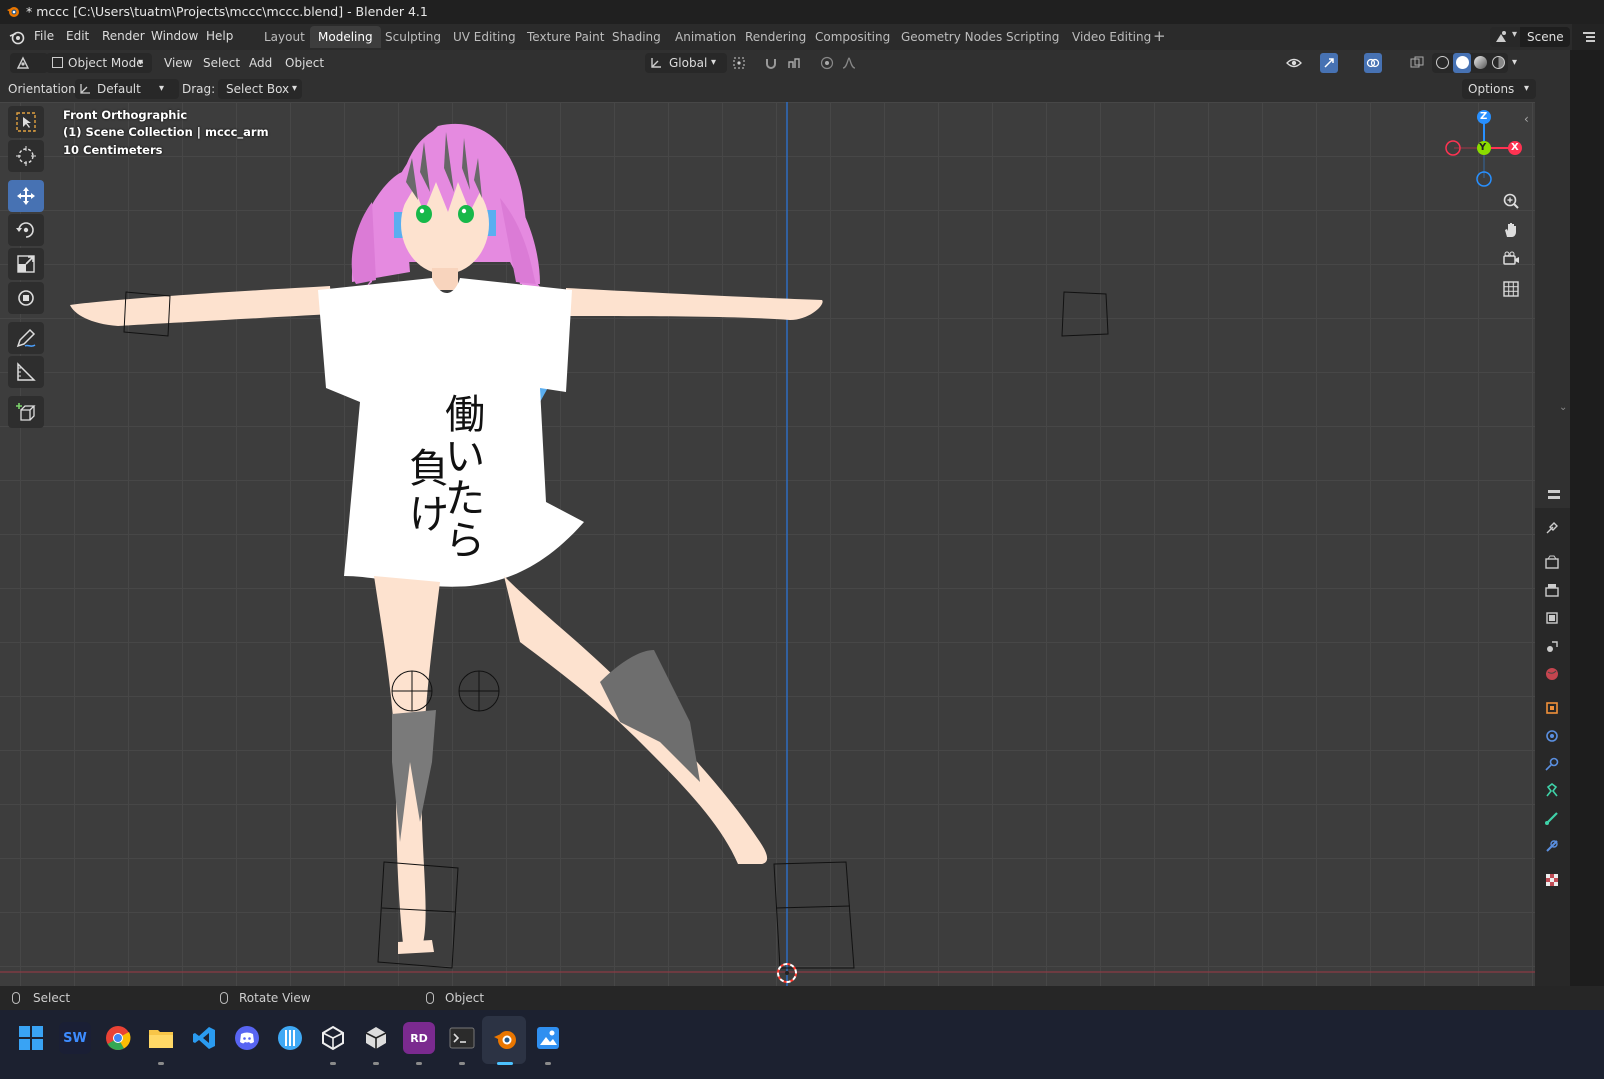 The width and height of the screenshot is (1604, 1079). Describe the element at coordinates (1373, 63) in the screenshot. I see `overlays-toggle-button` at that location.